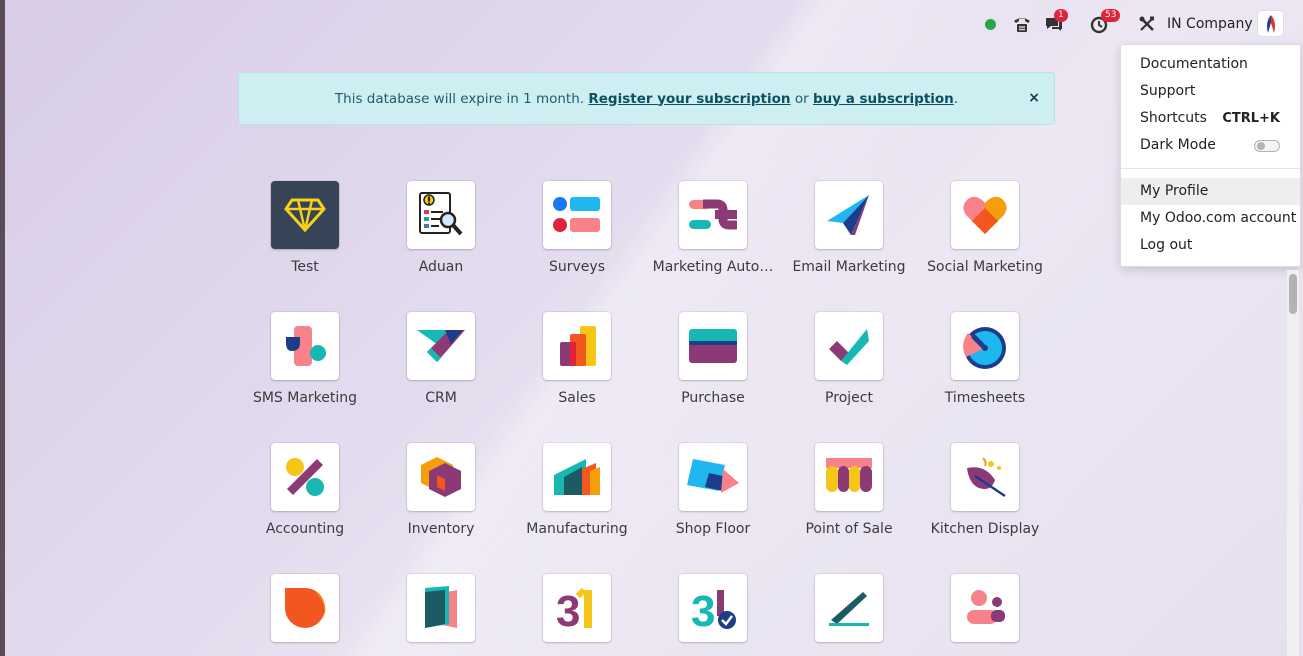 The image size is (1303, 656). I want to click on app-test: Test, so click(305, 228).